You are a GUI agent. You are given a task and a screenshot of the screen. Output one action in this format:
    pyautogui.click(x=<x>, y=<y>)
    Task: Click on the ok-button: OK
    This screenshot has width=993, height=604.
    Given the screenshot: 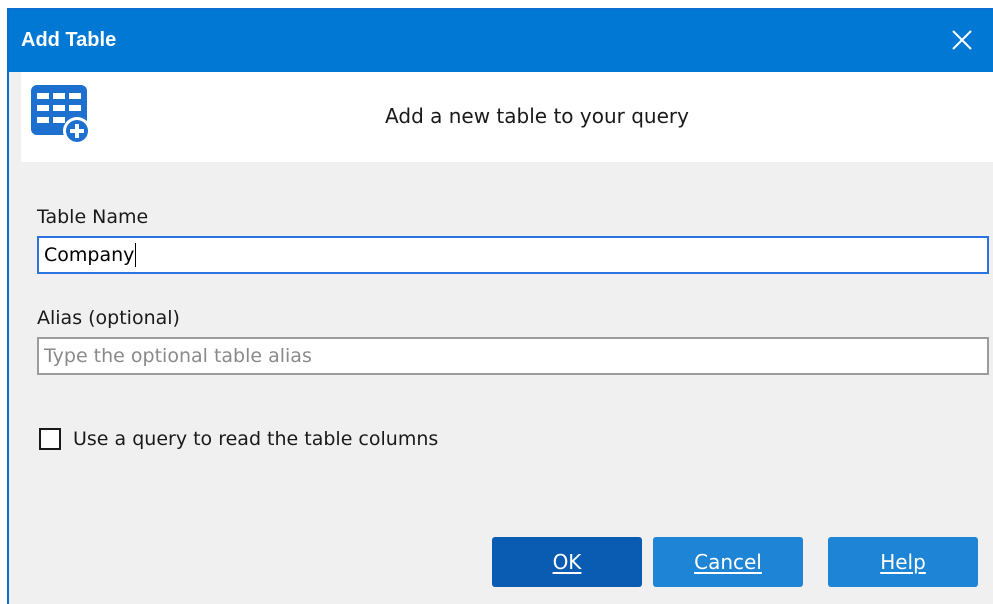 What is the action you would take?
    pyautogui.click(x=567, y=562)
    